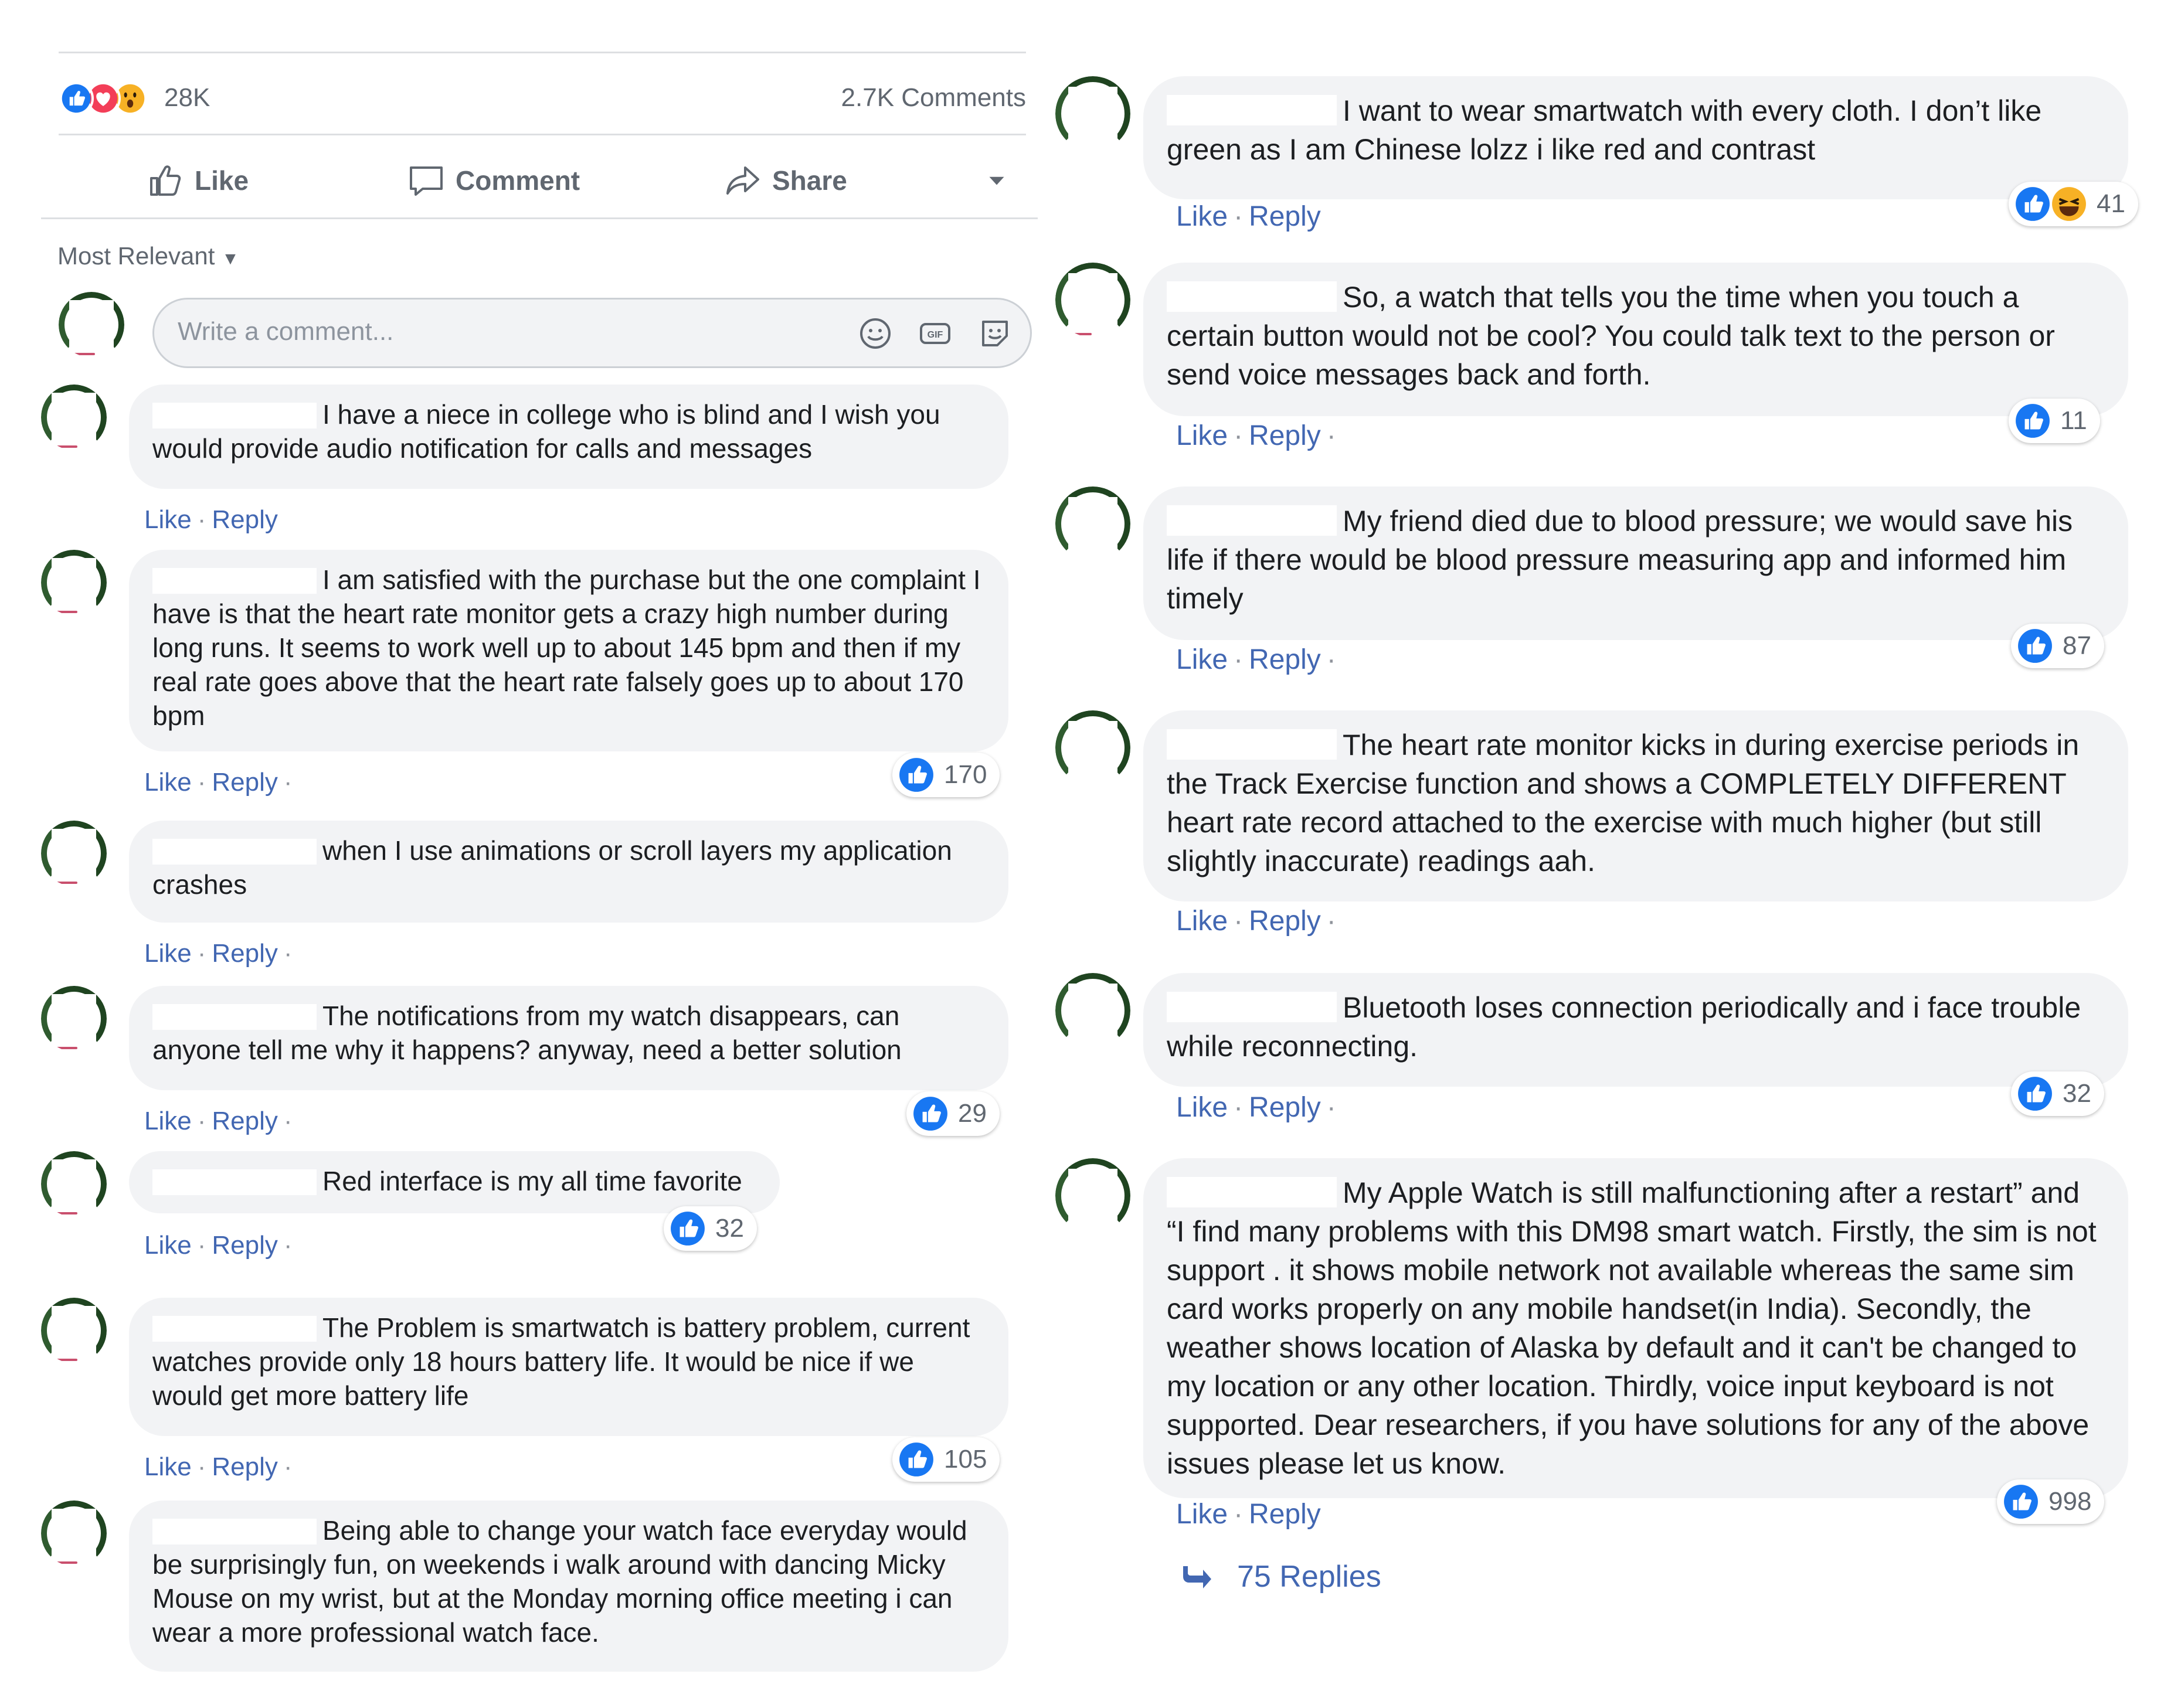 The height and width of the screenshot is (1708, 2164). Describe the element at coordinates (2051, 1501) in the screenshot. I see `reaction-count-badge: 998` at that location.